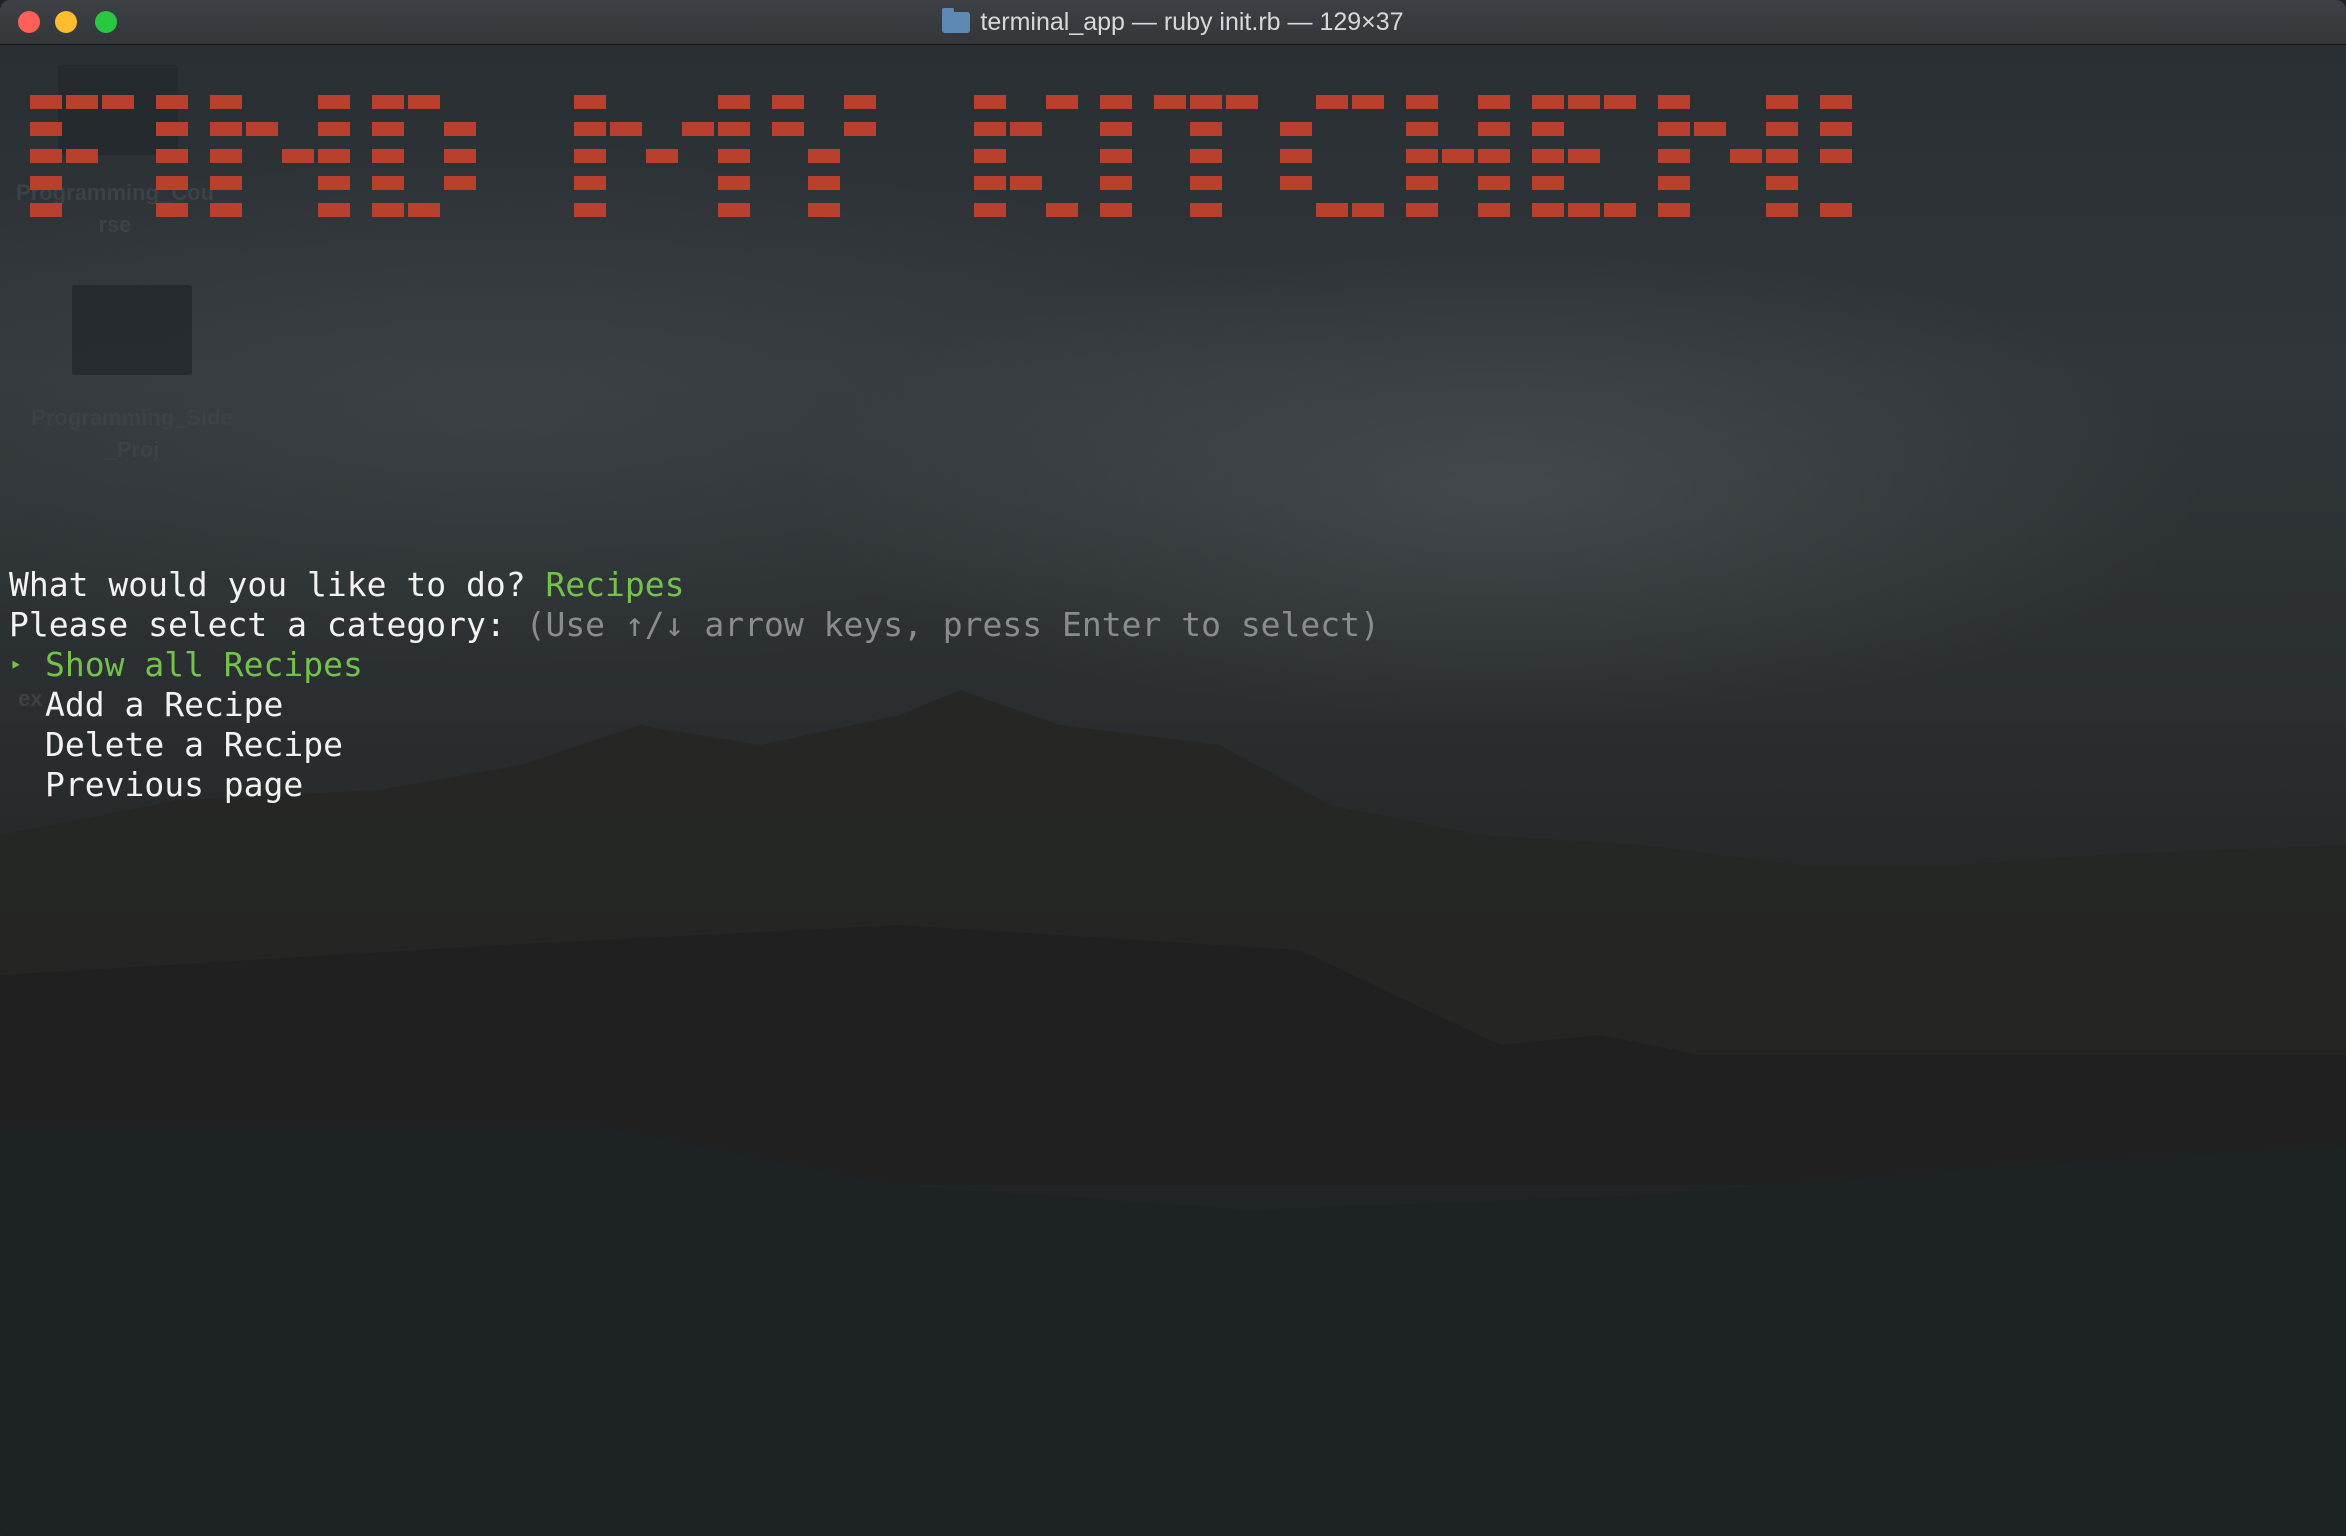 This screenshot has width=2346, height=1536. What do you see at coordinates (1192, 21) in the screenshot?
I see `window-title-text: terminal_app — ruby init.rb — 129×37` at bounding box center [1192, 21].